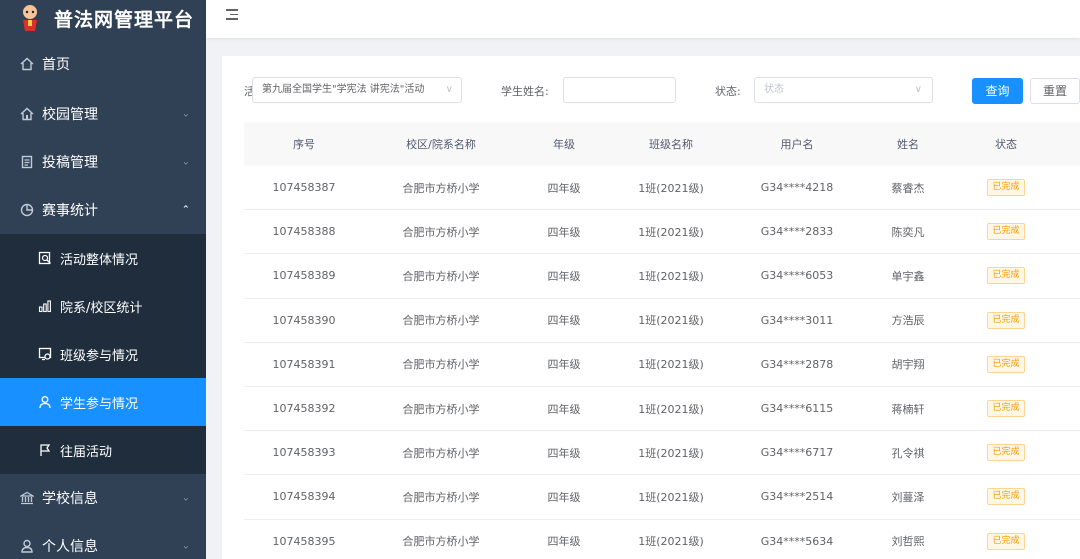 This screenshot has width=1080, height=559. I want to click on table-cell: G34****2514, so click(797, 497).